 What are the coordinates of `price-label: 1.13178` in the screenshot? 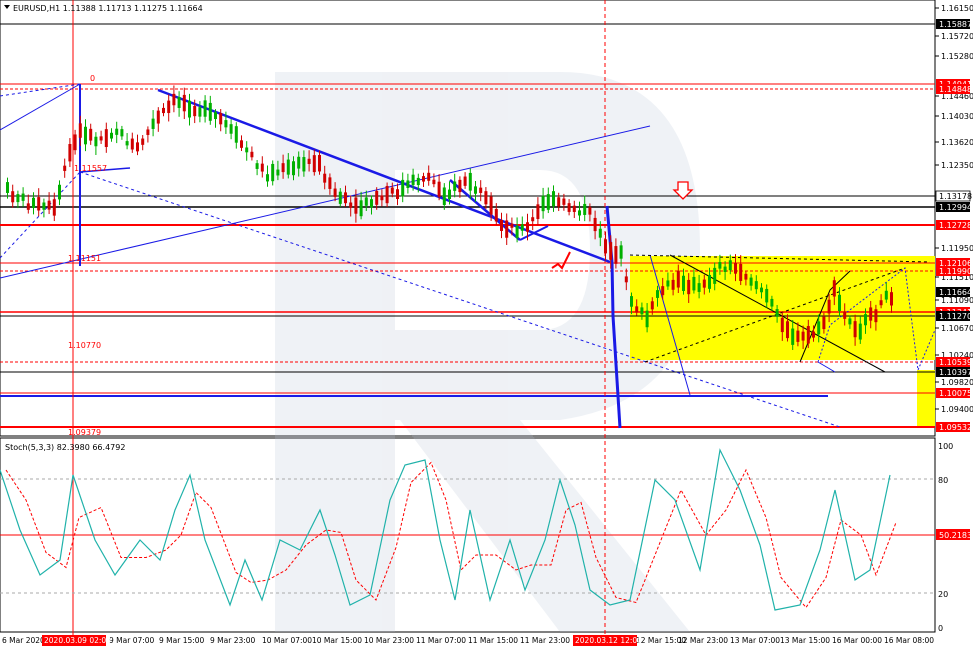 It's located at (955, 196).